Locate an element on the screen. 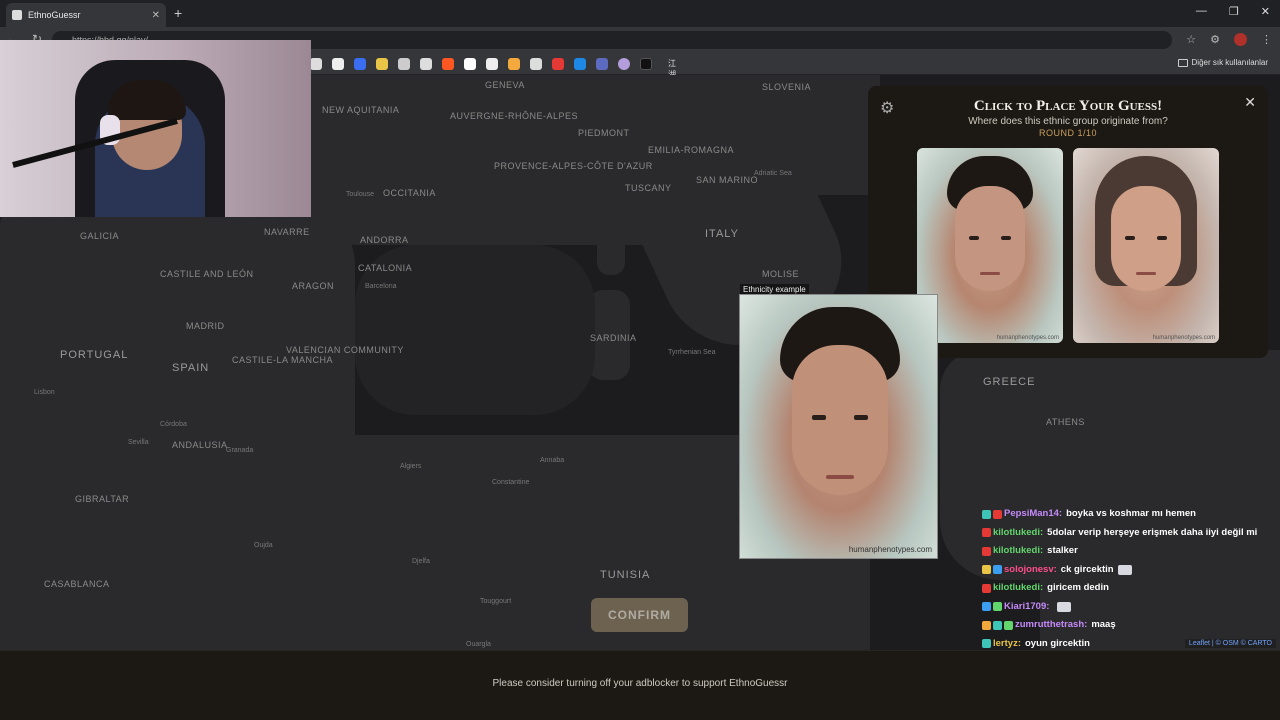 The width and height of the screenshot is (1280, 720). browser-tab: EthnoGuessr ✕ is located at coordinates (86, 15).